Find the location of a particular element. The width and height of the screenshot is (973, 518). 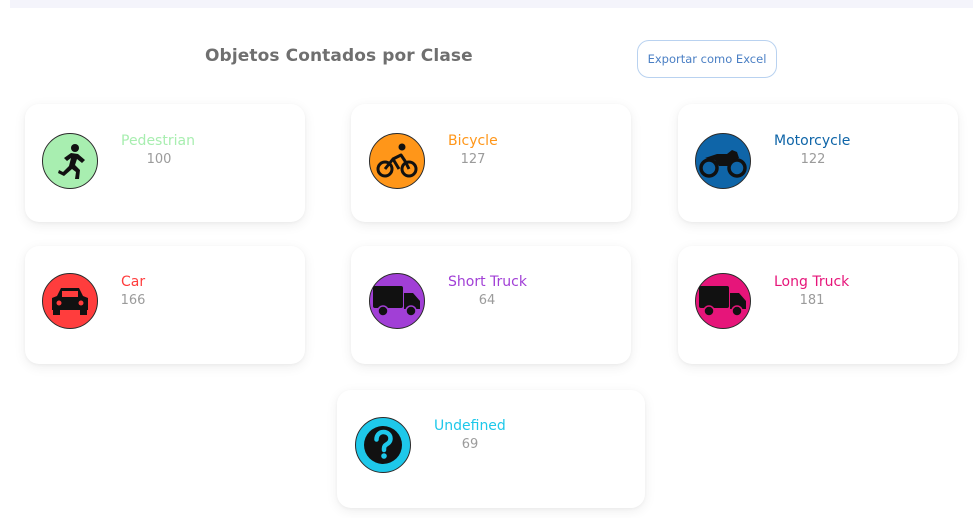

motorcycle-icon is located at coordinates (723, 161).